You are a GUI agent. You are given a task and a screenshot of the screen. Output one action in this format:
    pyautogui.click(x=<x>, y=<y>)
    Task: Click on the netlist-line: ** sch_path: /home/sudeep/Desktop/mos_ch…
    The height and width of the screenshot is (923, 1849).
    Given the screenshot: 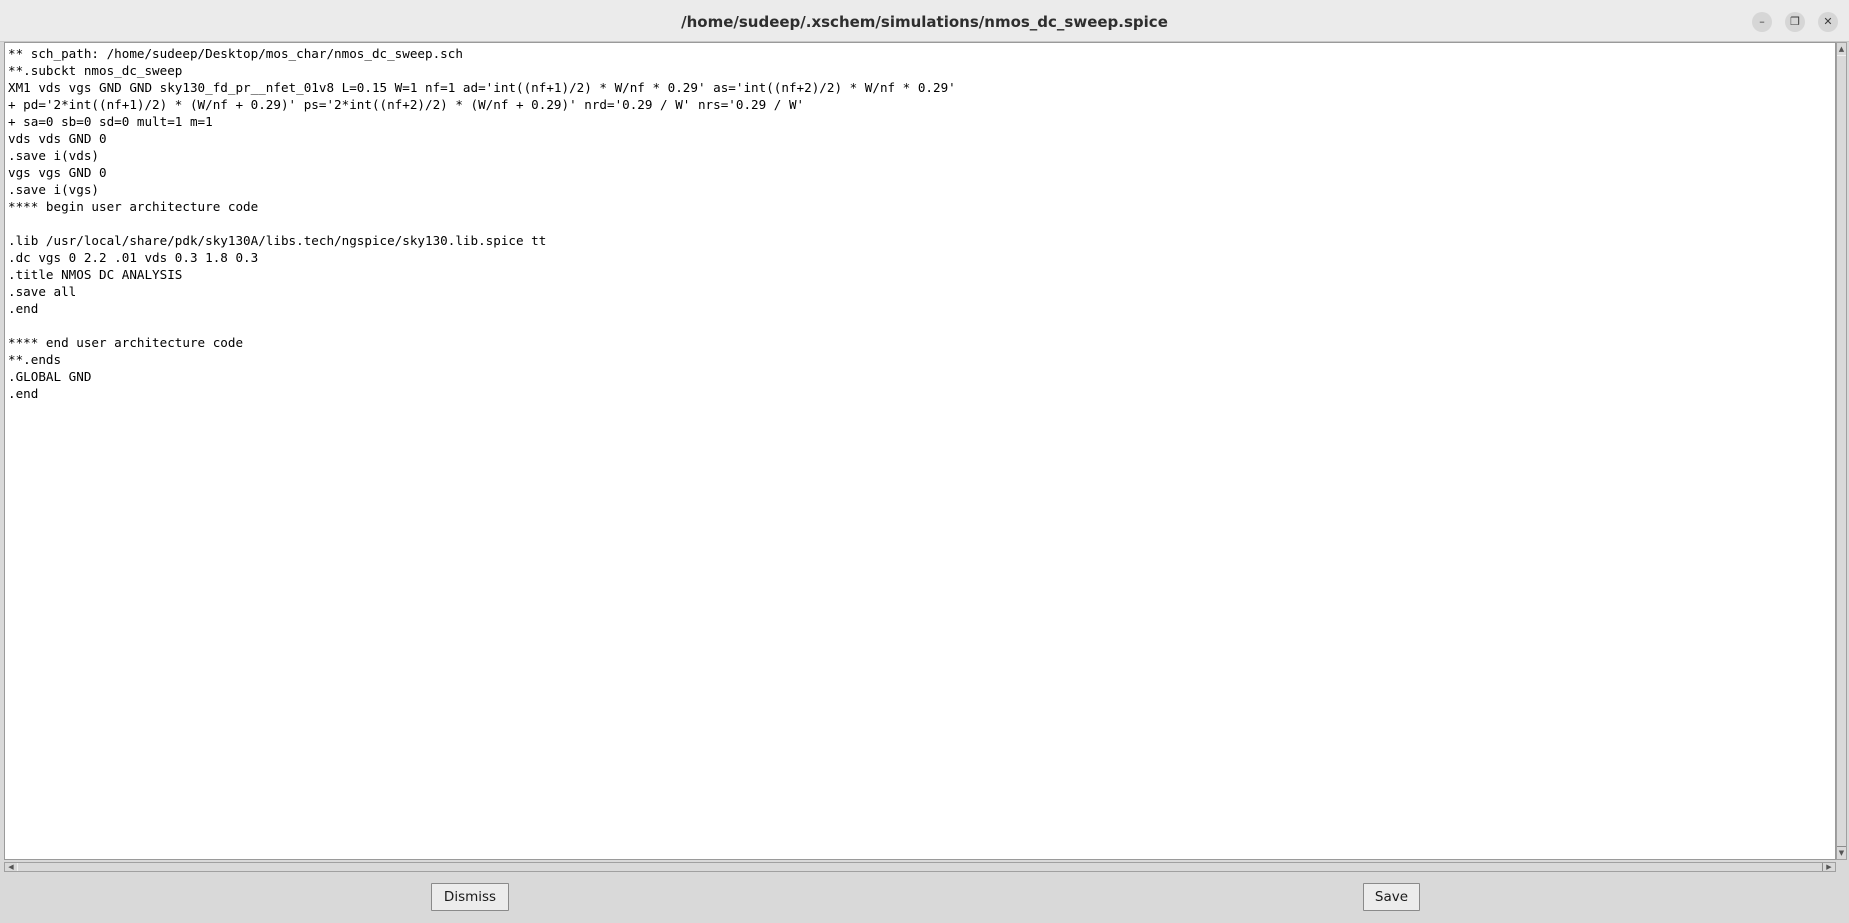 What is the action you would take?
    pyautogui.click(x=235, y=53)
    